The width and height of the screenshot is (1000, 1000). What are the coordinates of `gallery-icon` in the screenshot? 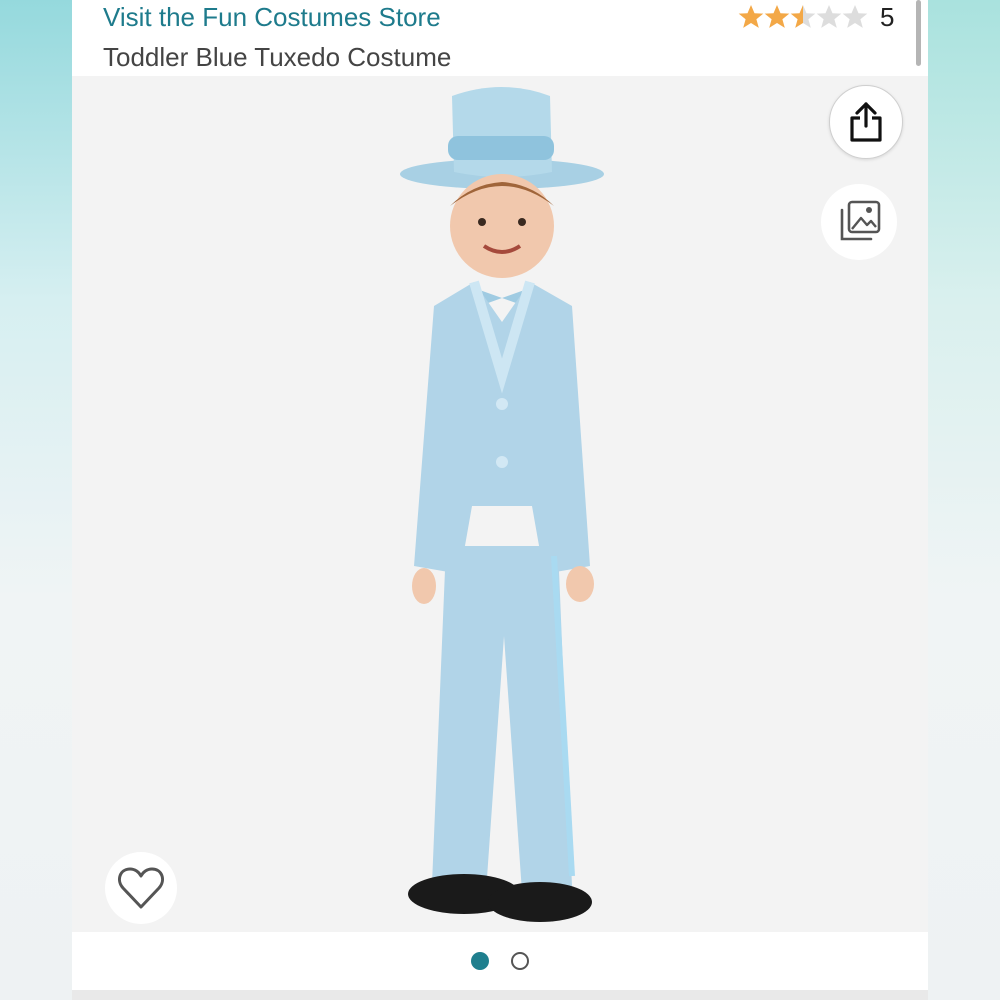 It's located at (860, 220).